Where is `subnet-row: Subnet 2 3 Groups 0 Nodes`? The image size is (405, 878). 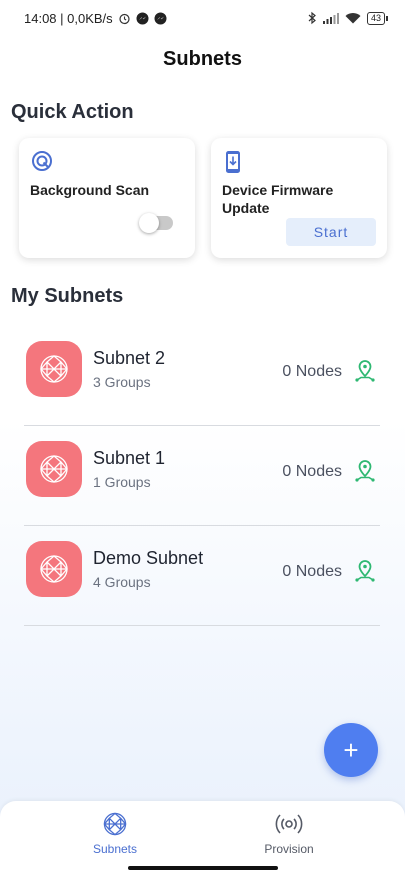 subnet-row: Subnet 2 3 Groups 0 Nodes is located at coordinates (202, 376).